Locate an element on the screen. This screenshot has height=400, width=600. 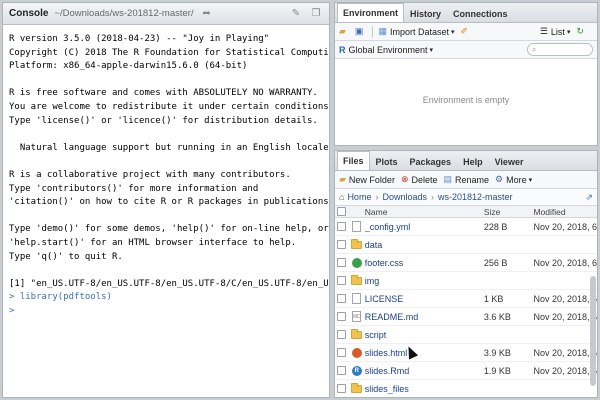
file-row: LICENSE 1 KB Nov 20, 2018, 6: is located at coordinates (466, 299).